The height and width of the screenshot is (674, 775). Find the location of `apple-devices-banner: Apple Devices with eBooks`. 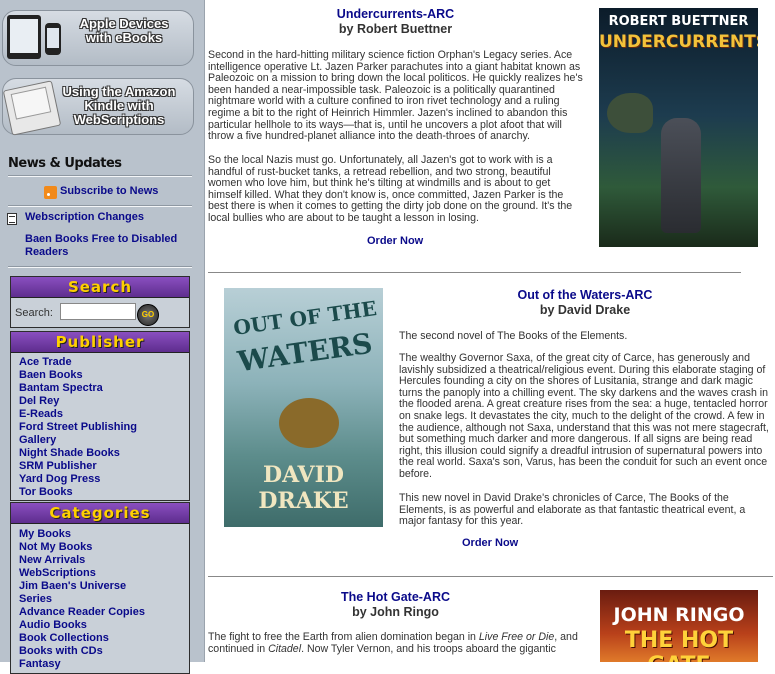

apple-devices-banner: Apple Devices with eBooks is located at coordinates (98, 38).